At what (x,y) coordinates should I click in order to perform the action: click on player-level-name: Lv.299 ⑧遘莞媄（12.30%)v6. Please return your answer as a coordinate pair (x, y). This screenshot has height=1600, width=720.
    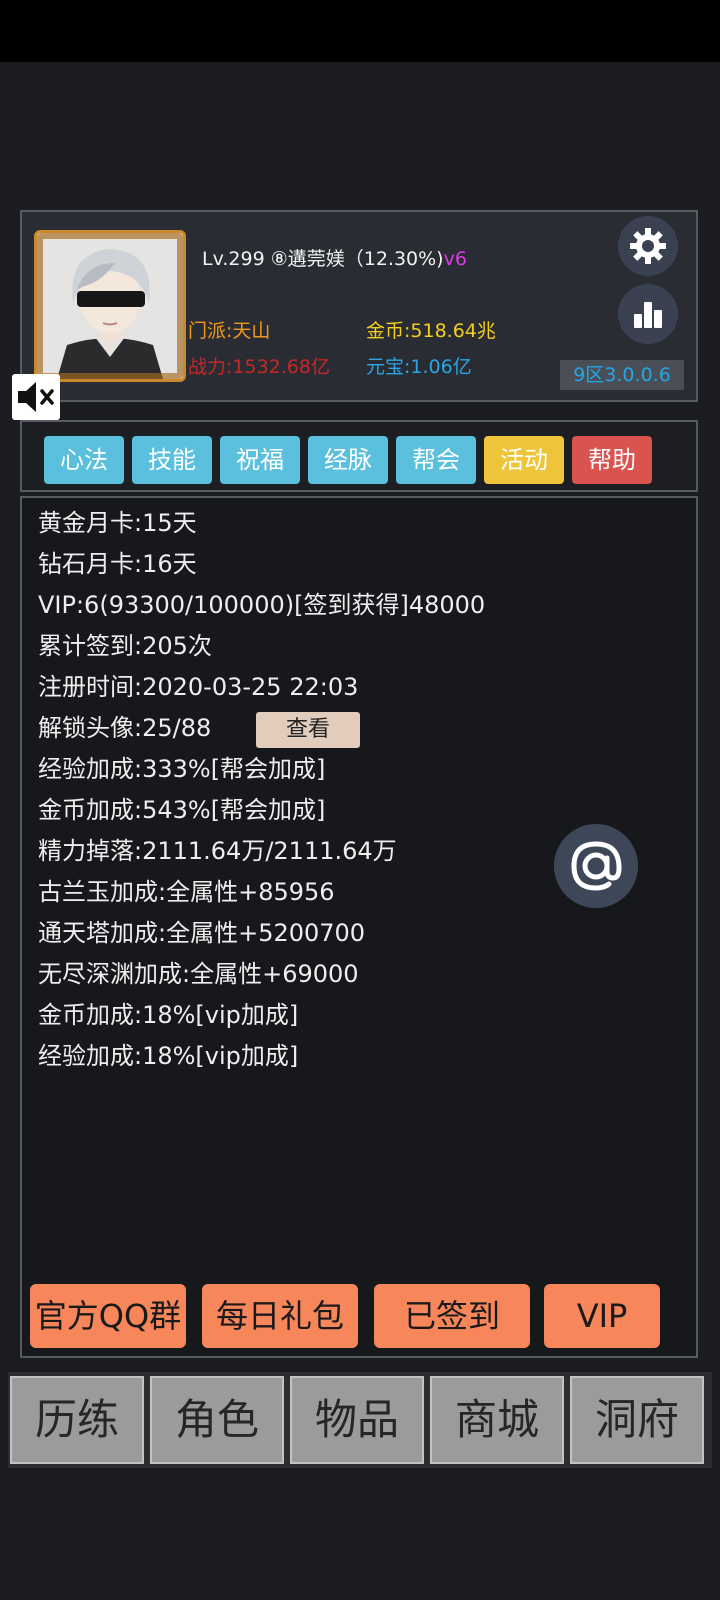
    Looking at the image, I should click on (334, 257).